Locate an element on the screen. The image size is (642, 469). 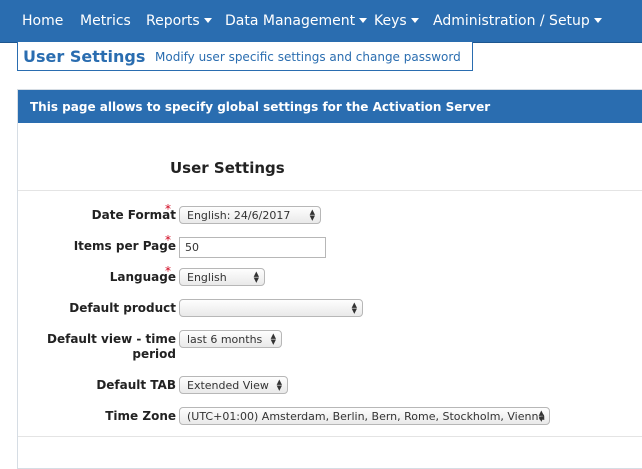
language-select: English ▲ ▼ is located at coordinates (222, 277).